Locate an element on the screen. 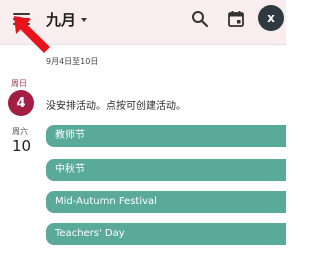  event-chip: Mid-Autumn Festival is located at coordinates (166, 202).